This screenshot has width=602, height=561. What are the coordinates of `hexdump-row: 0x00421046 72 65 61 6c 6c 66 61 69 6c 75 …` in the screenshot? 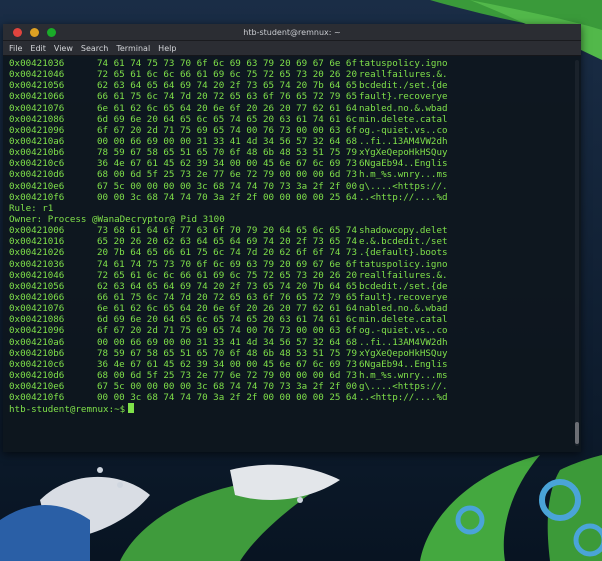 It's located at (295, 74).